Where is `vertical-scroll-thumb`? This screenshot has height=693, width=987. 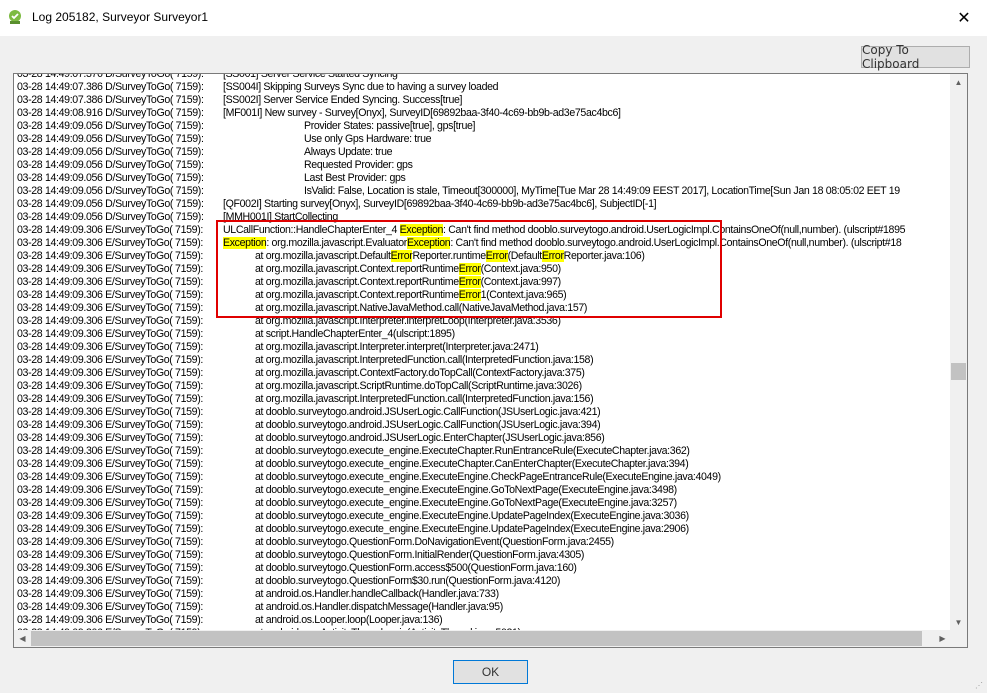 vertical-scroll-thumb is located at coordinates (958, 371).